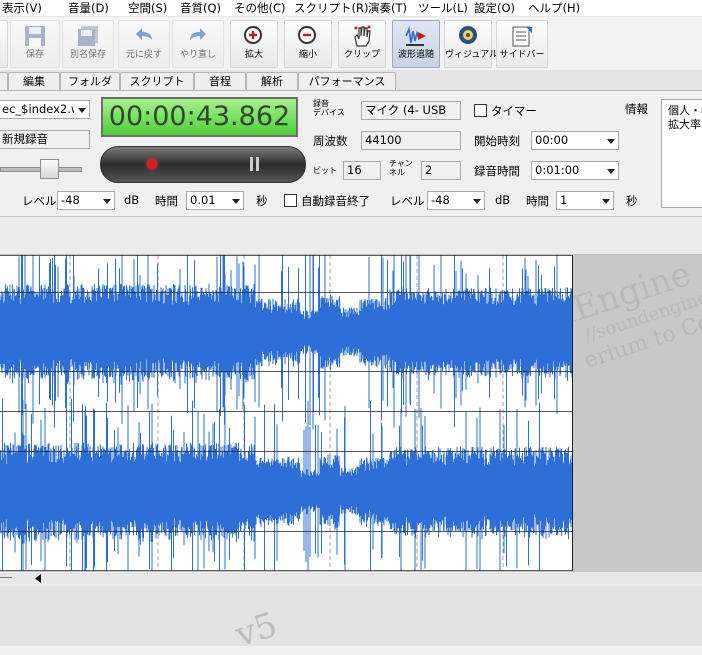 This screenshot has height=655, width=702. I want to click on save-icon, so click(35, 36).